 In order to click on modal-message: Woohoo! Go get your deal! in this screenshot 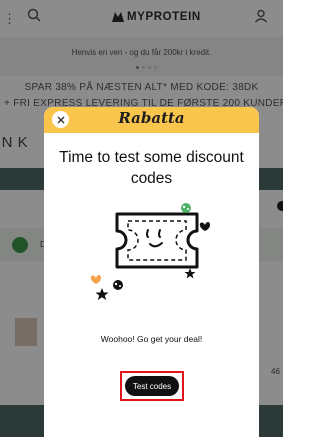, I will do `click(151, 339)`.